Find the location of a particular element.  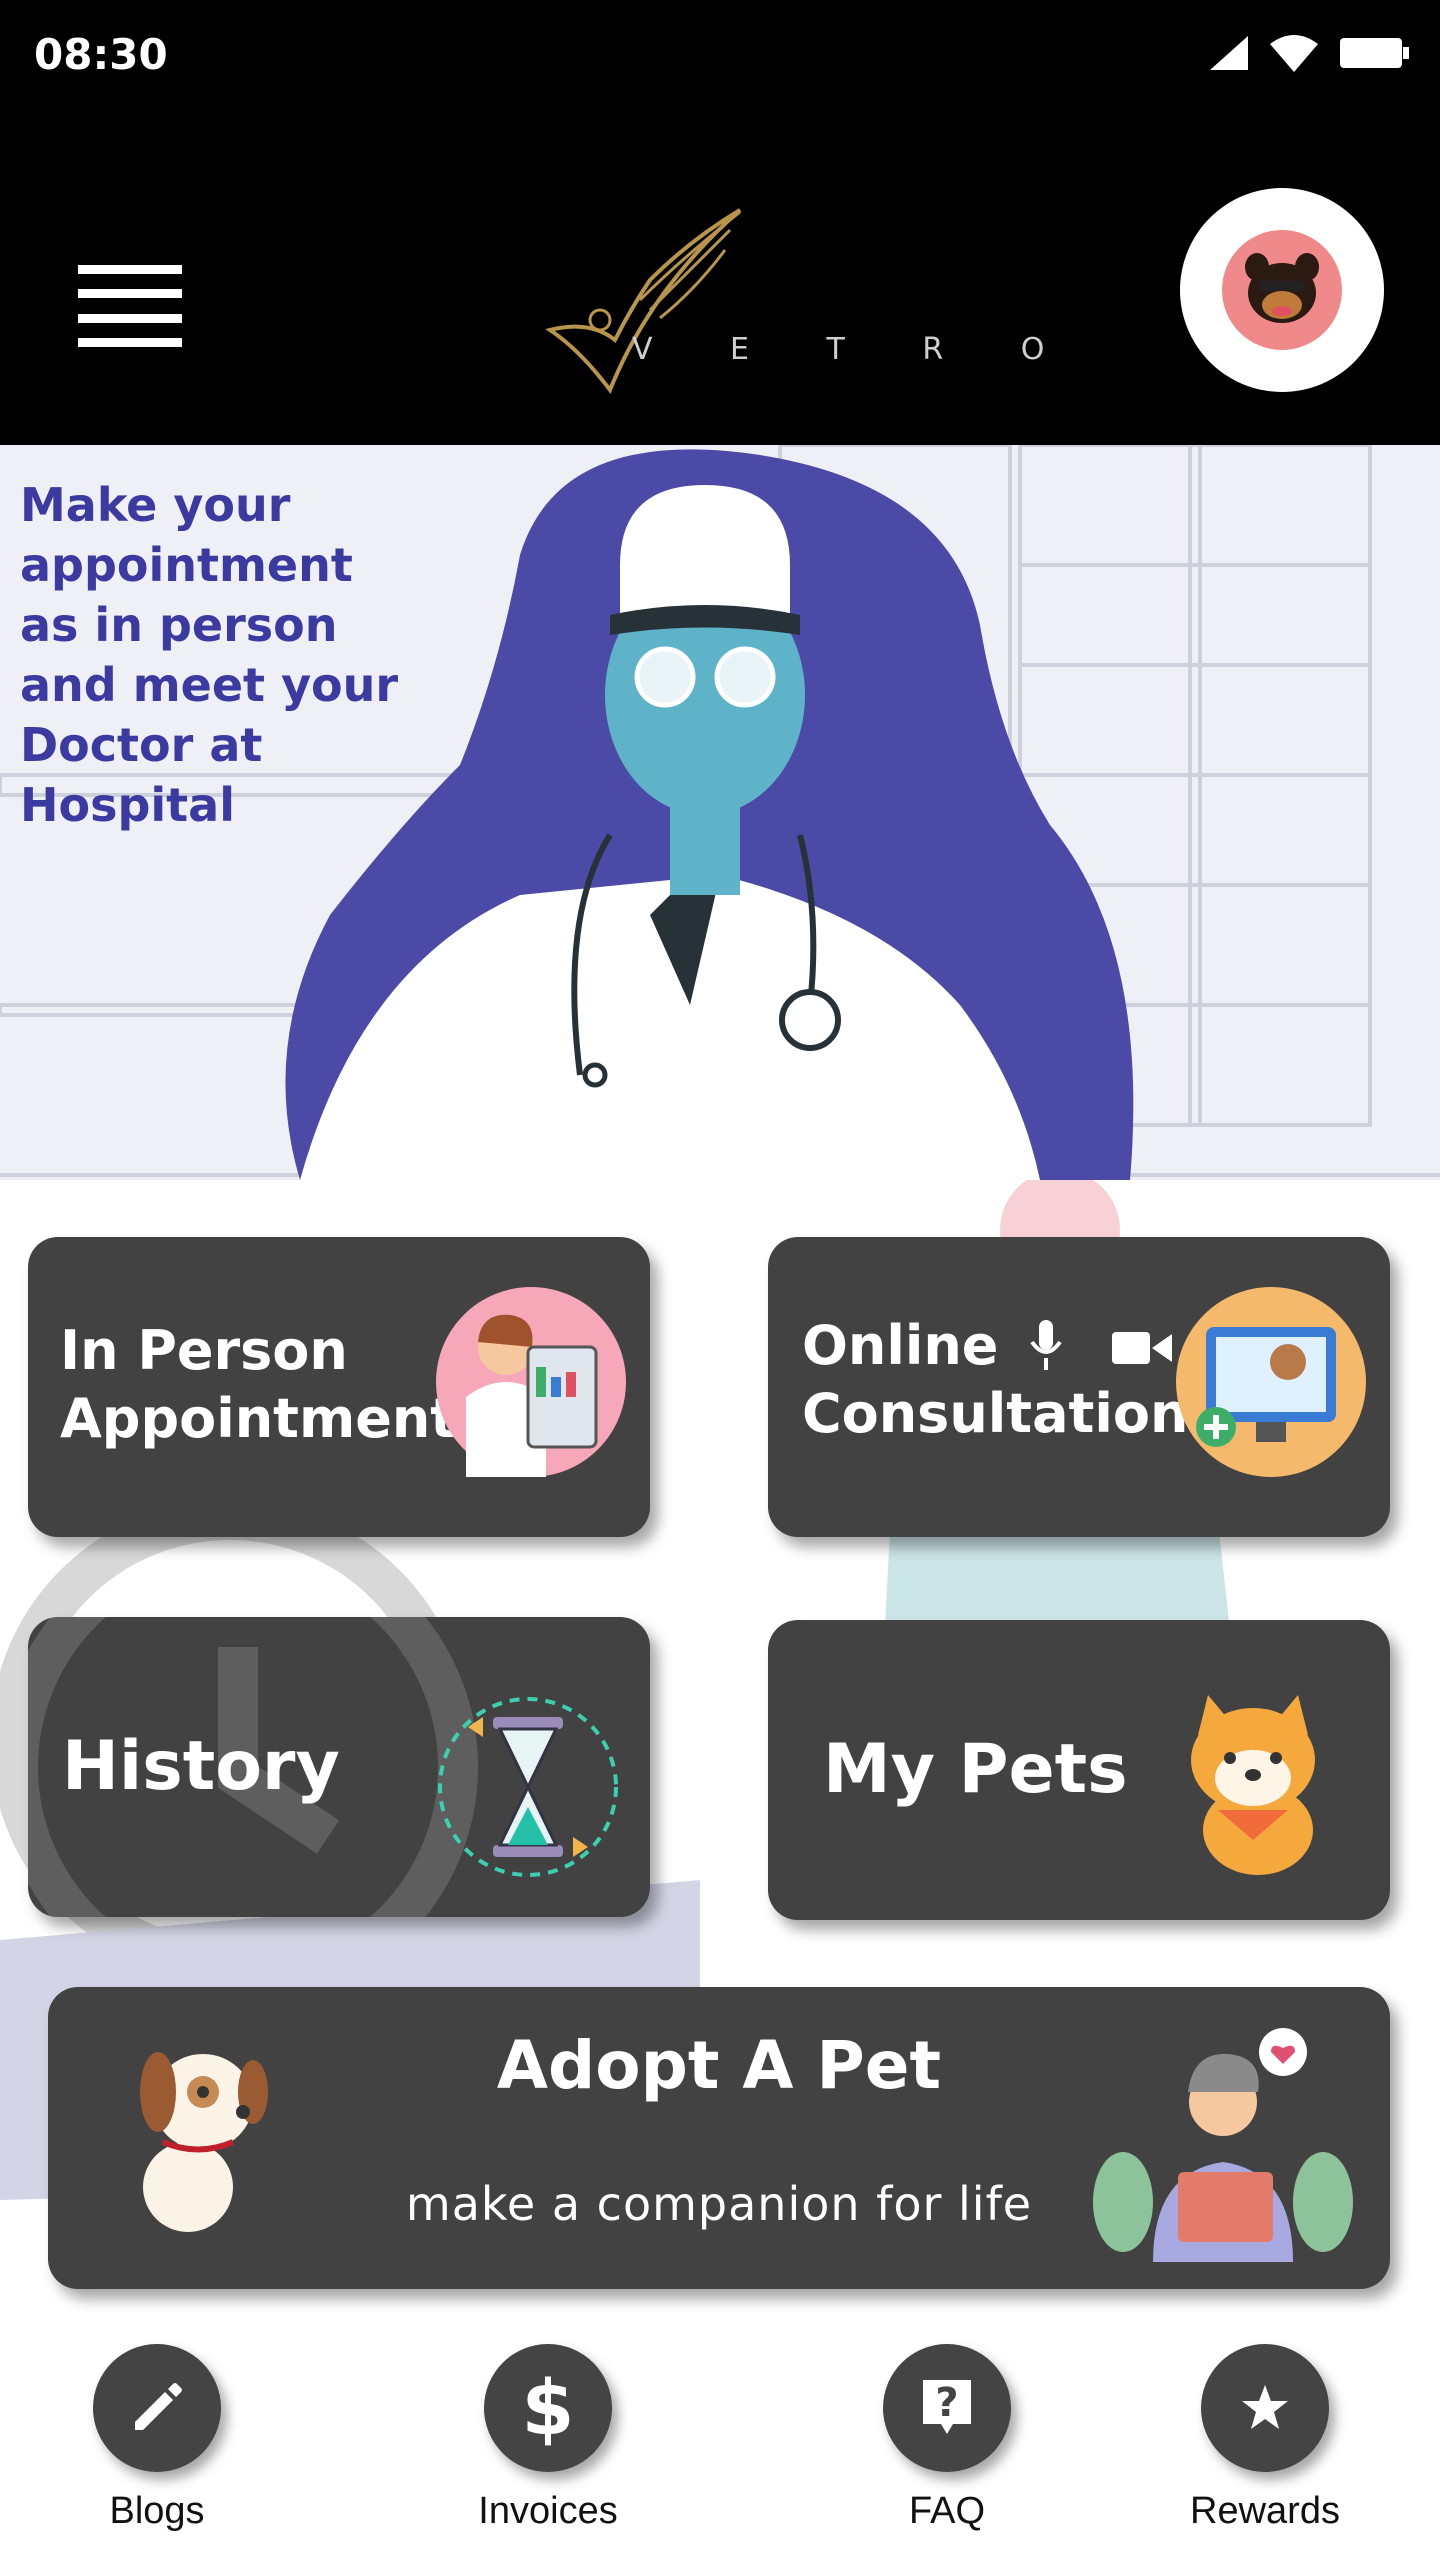

banner-line: as in person is located at coordinates (179, 625).